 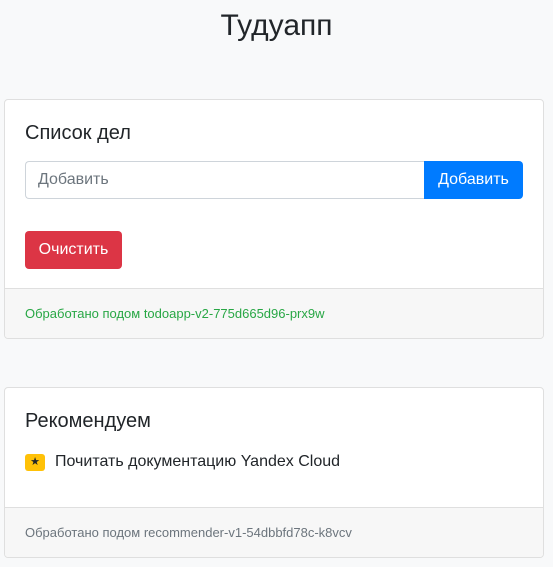 I want to click on recommend-card-title: Рекомендуем, so click(x=88, y=421).